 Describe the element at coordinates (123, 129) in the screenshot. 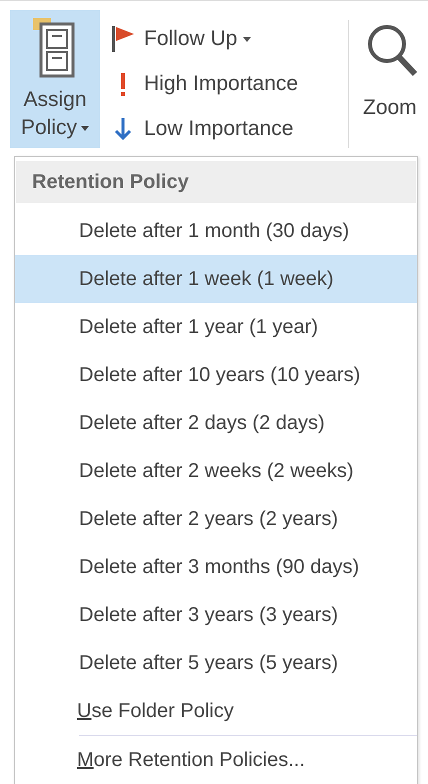

I see `down-arrow-icon` at that location.